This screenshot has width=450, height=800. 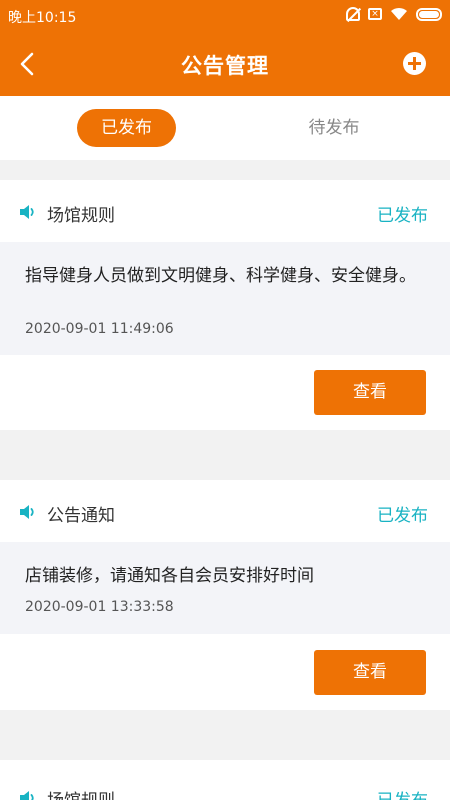 I want to click on status-time: 晚上10:15, so click(x=42, y=18).